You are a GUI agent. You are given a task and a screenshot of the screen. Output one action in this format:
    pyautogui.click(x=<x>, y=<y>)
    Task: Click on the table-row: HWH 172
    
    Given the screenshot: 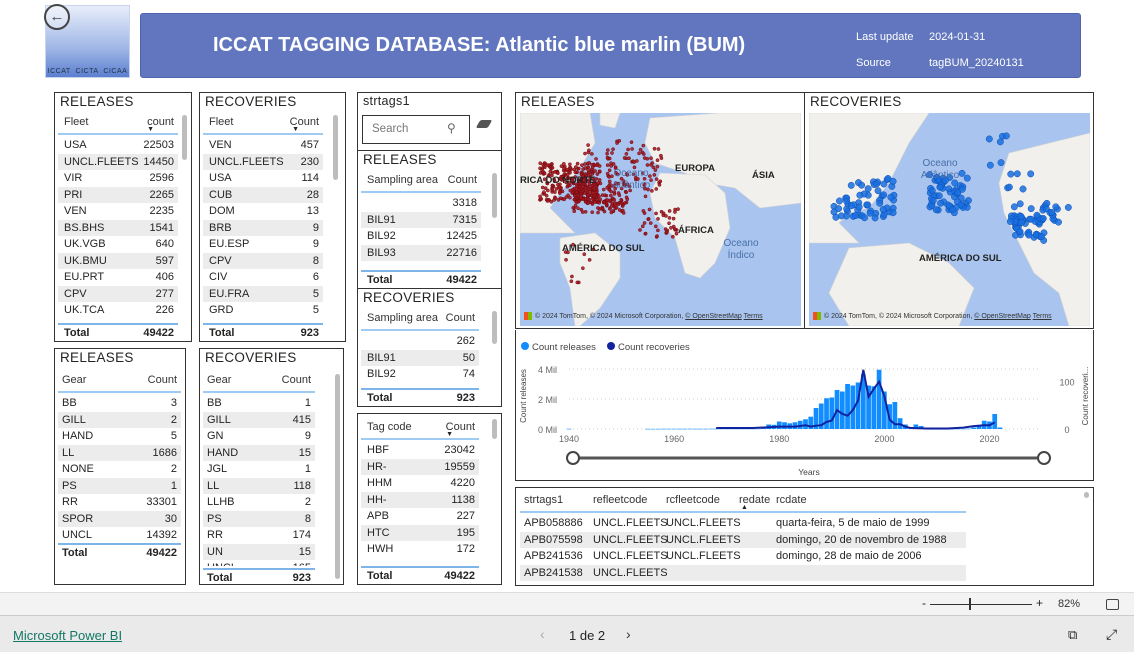 What is the action you would take?
    pyautogui.click(x=420, y=549)
    